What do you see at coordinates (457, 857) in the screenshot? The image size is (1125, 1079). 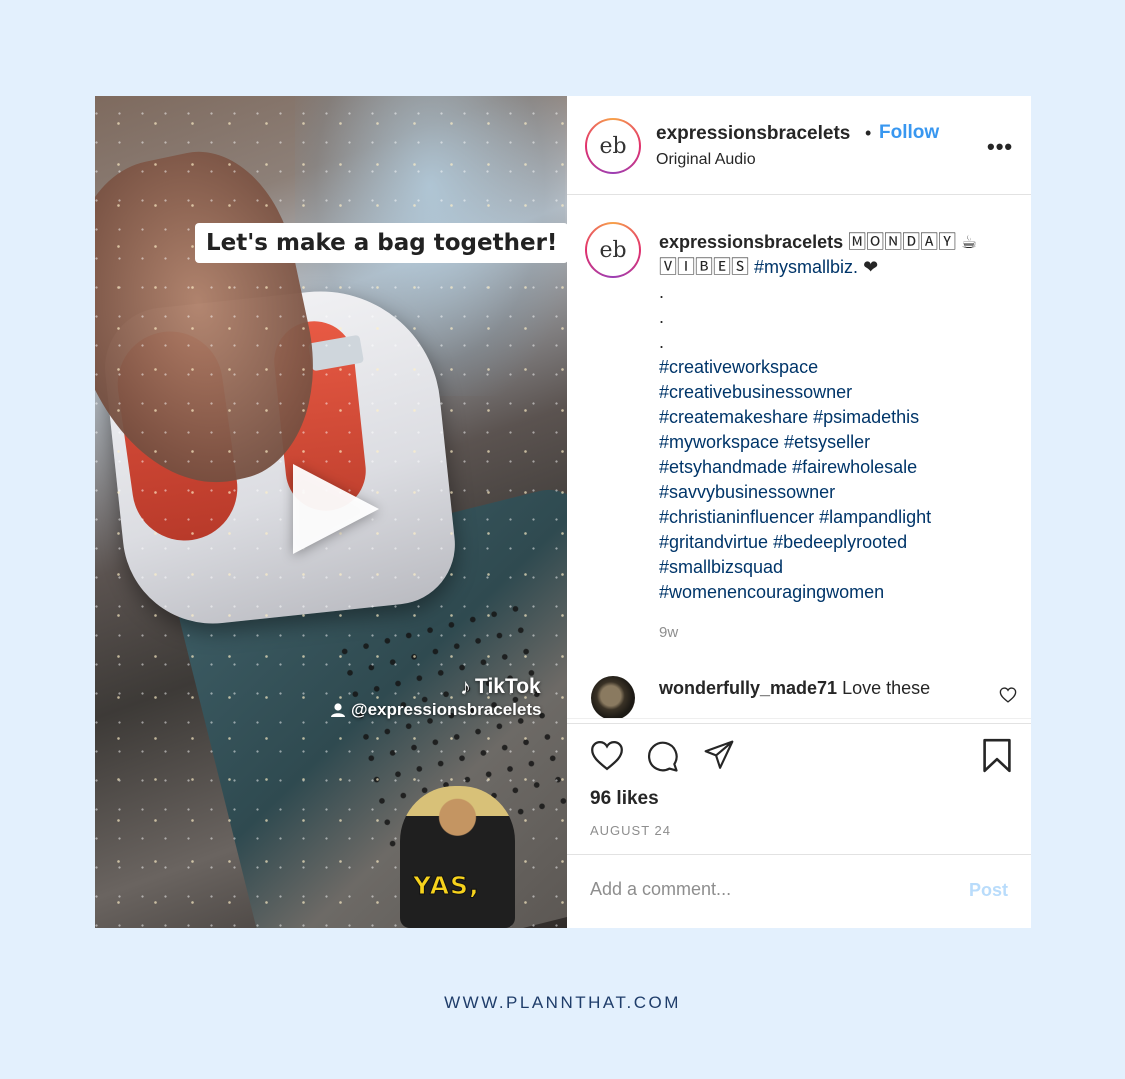 I see `gif-sticker-person` at bounding box center [457, 857].